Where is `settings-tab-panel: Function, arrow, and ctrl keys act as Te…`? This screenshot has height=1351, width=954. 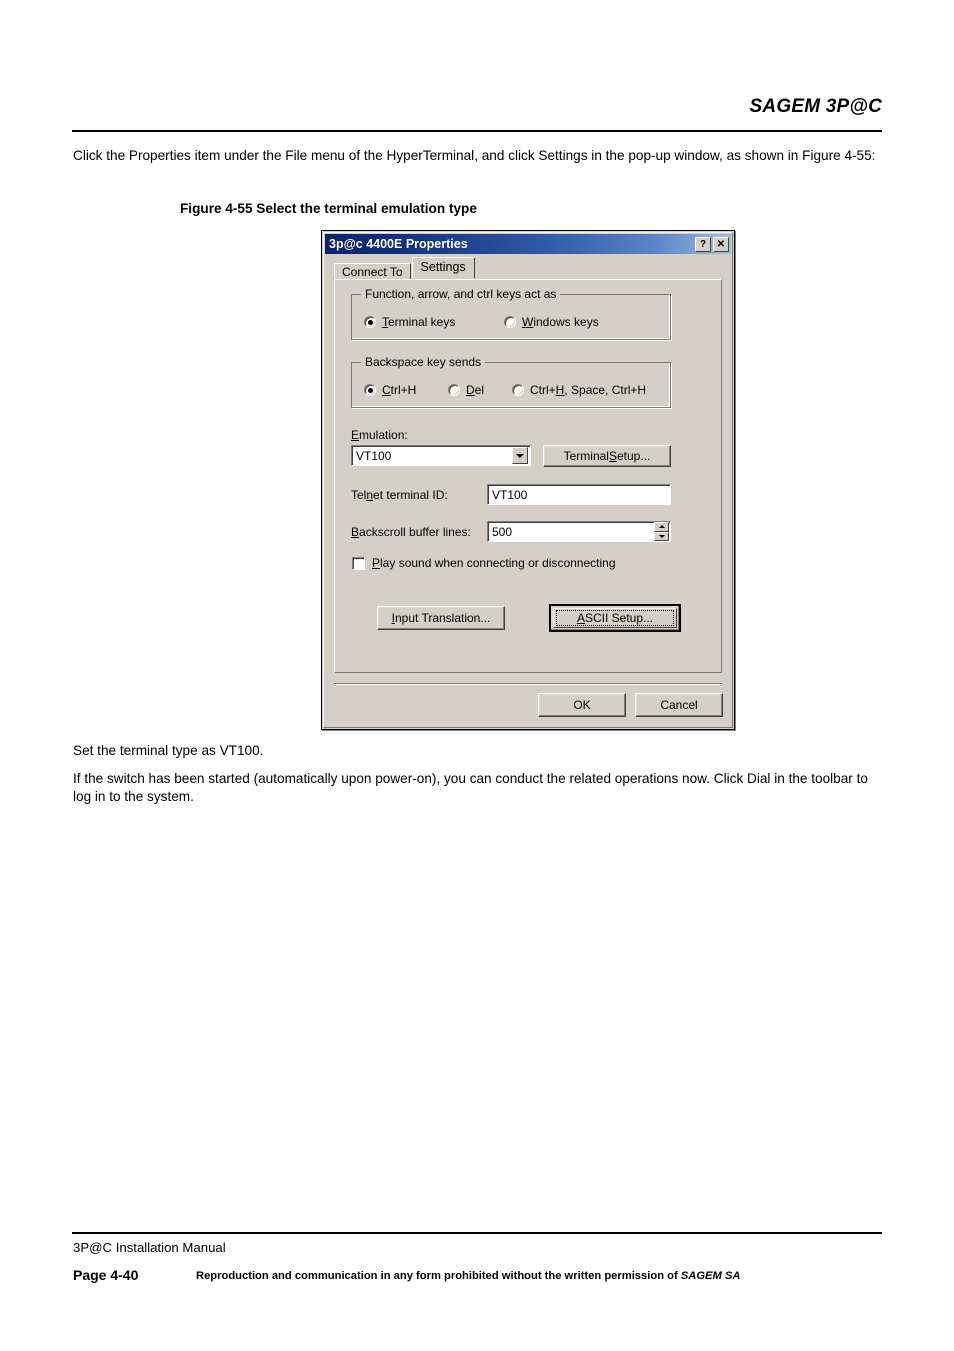
settings-tab-panel: Function, arrow, and ctrl keys act as Te… is located at coordinates (528, 476).